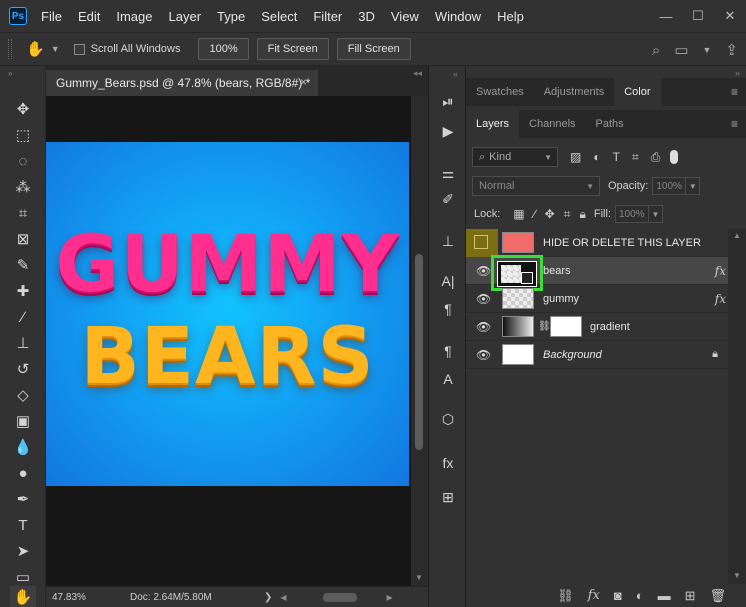 The width and height of the screenshot is (746, 607). I want to click on menu-view: View, so click(405, 16).